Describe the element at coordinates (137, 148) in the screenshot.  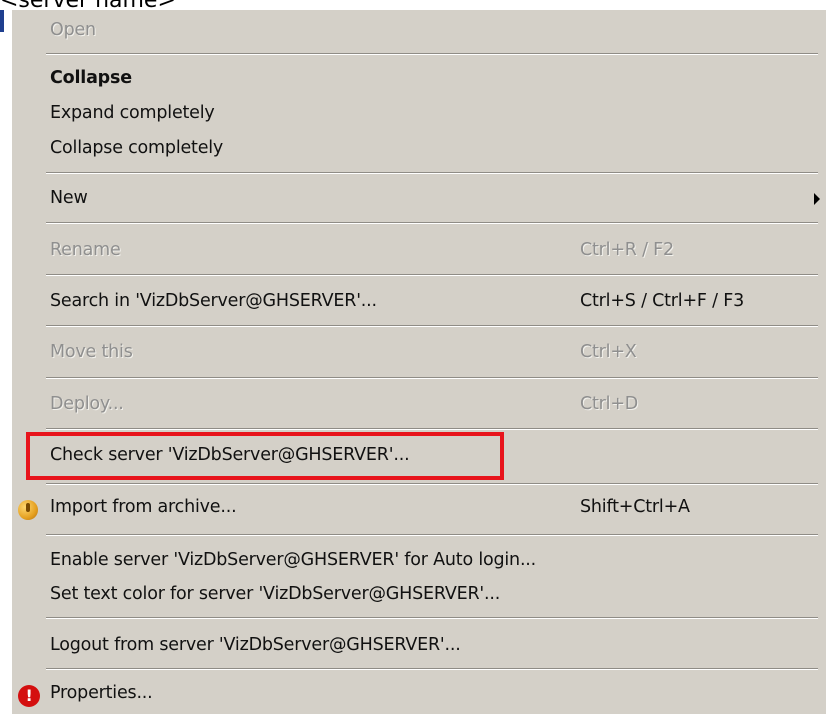
I see `menu-item-label: Collapse completely` at that location.